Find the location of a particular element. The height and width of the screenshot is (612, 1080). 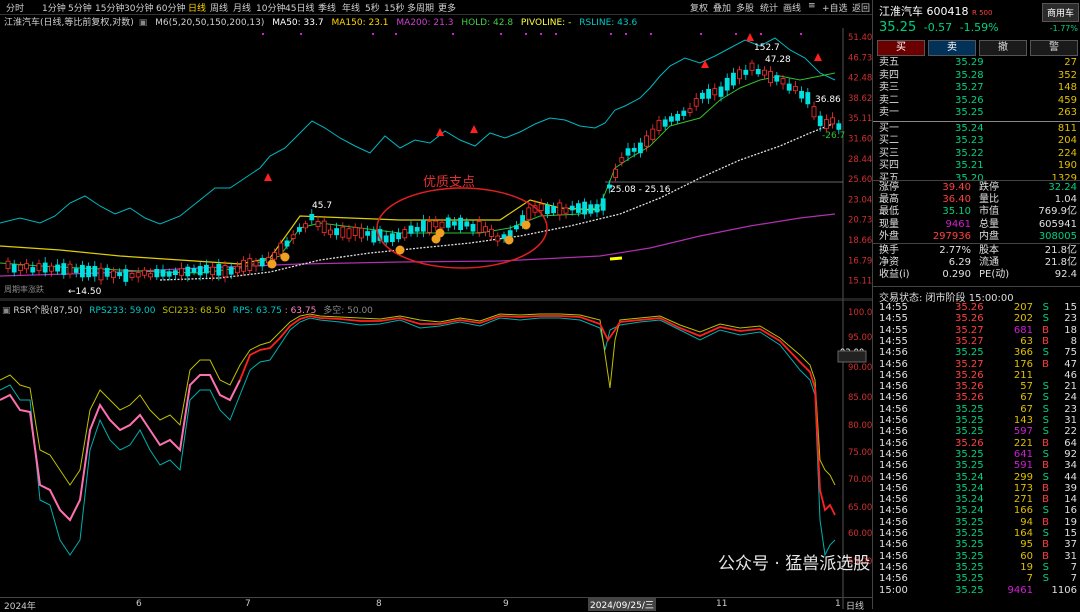

x-tick: 7 is located at coordinates (248, 604).